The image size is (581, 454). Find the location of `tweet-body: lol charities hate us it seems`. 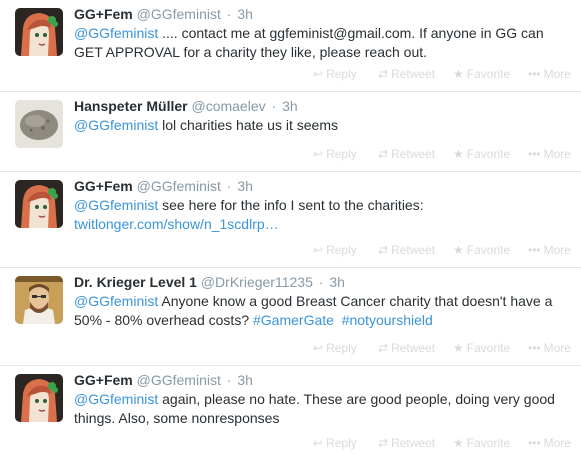

tweet-body: lol charities hate us it seems is located at coordinates (248, 125).